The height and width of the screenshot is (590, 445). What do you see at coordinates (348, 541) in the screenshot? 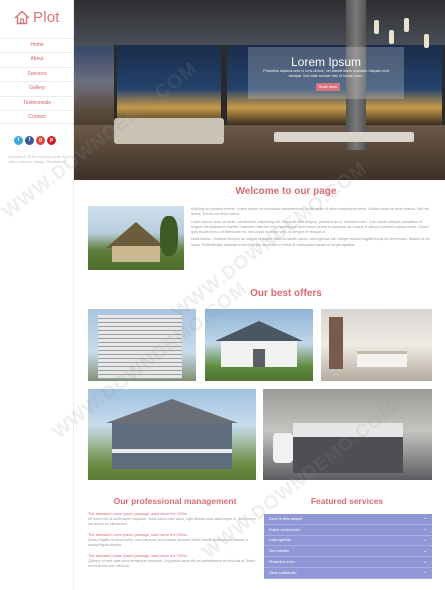
I see `service-item: Duis egestas ⌄` at bounding box center [348, 541].